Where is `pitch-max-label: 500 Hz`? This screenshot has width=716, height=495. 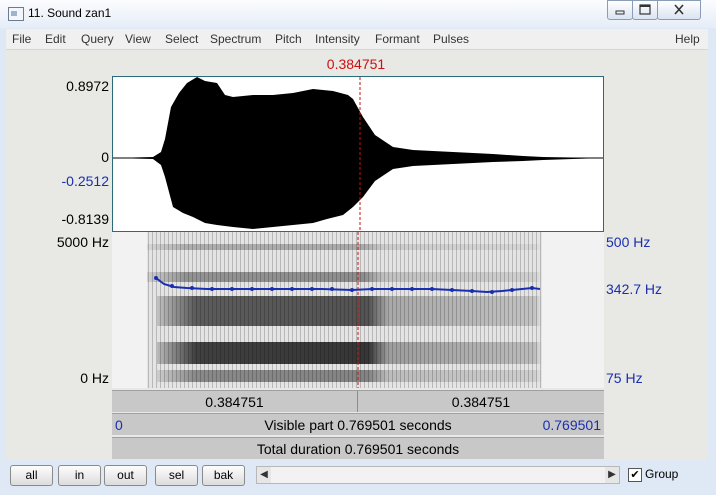 pitch-max-label: 500 Hz is located at coordinates (628, 242).